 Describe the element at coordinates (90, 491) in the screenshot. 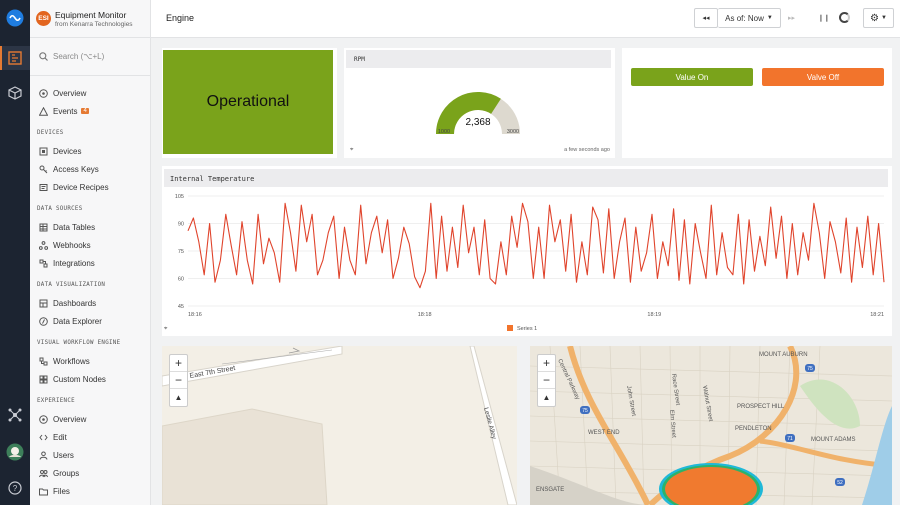

I see `sidebar-item-files: Files` at that location.